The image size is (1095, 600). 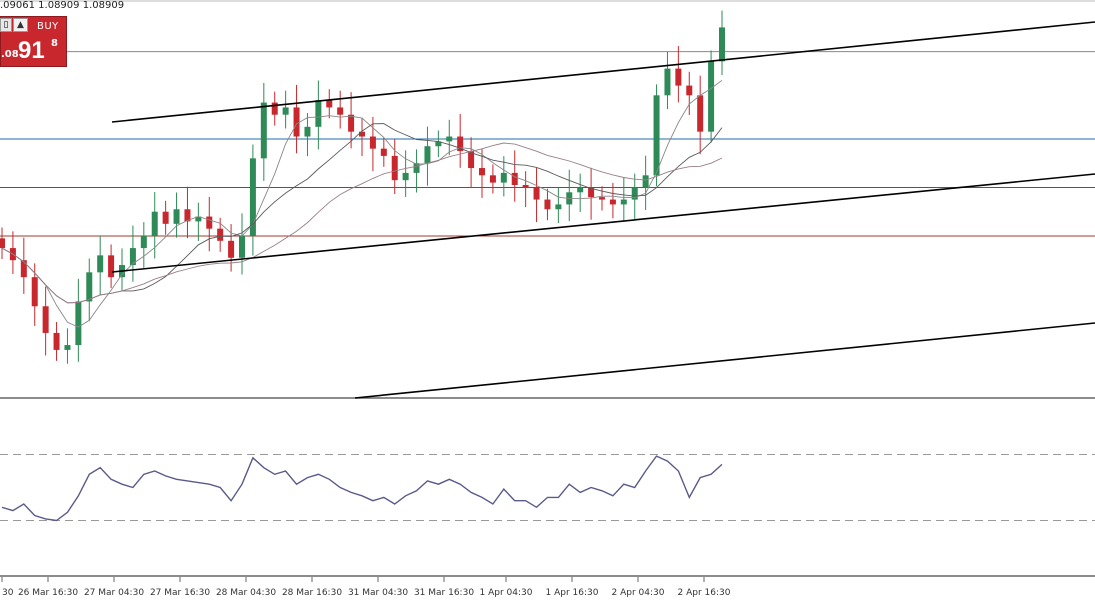 What do you see at coordinates (378, 593) in the screenshot?
I see `time-tick-label: 31 Mar 04:30` at bounding box center [378, 593].